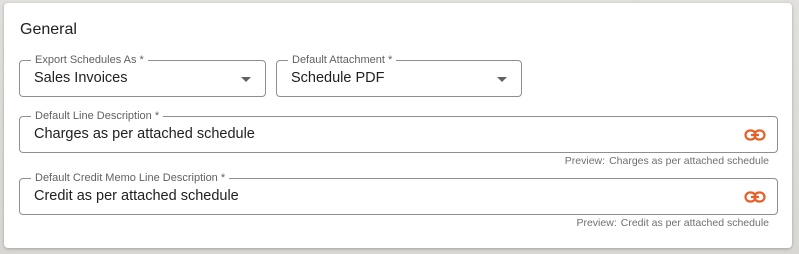 The width and height of the screenshot is (799, 254). Describe the element at coordinates (130, 178) in the screenshot. I see `default-credit-memo-line-description-label: Default Credit Memo Line Description *` at that location.